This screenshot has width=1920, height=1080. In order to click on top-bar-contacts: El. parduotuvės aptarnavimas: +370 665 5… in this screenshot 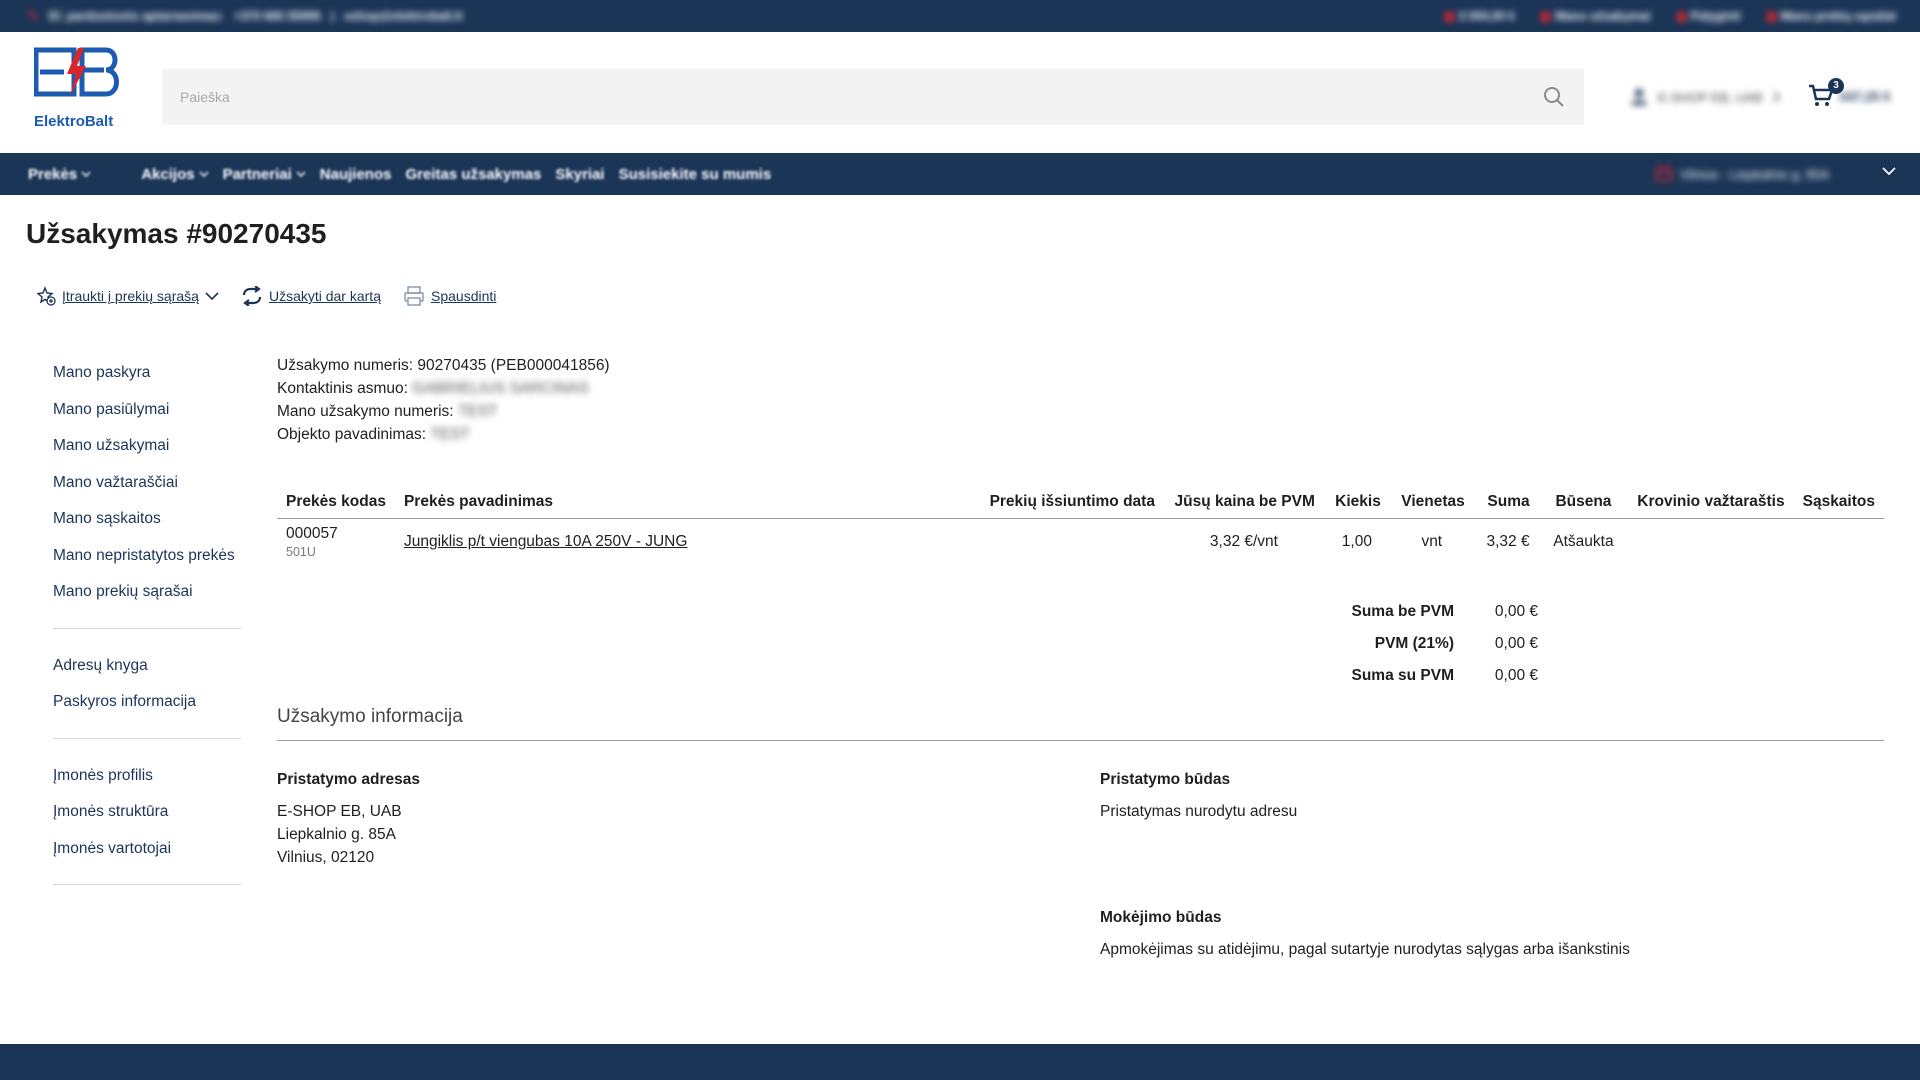, I will do `click(245, 16)`.